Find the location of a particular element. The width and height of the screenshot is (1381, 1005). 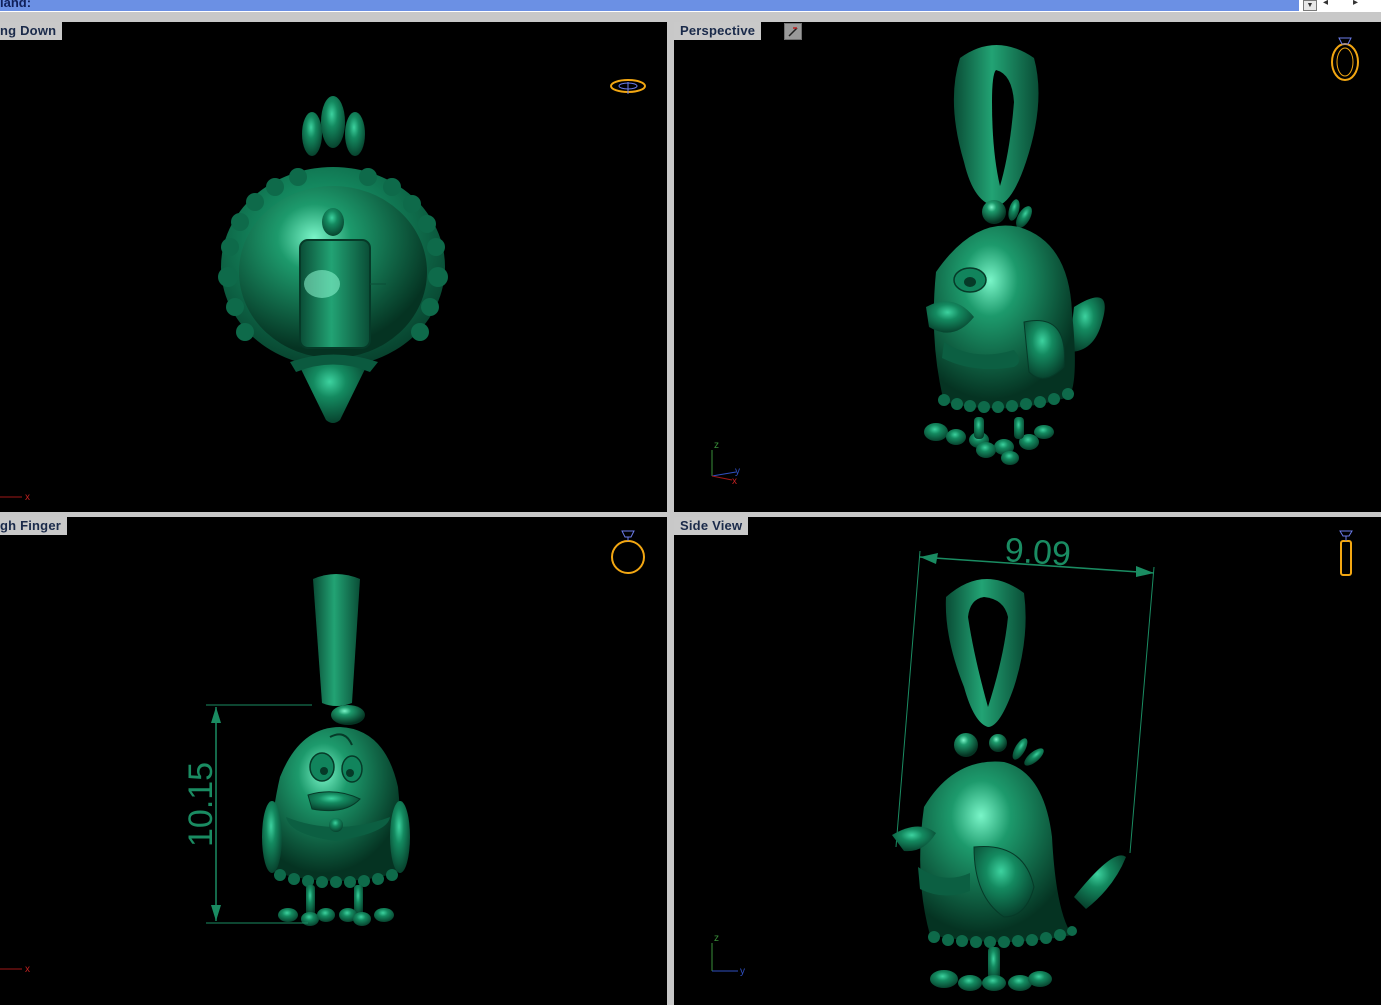

scroll-left-icon: ◂ is located at coordinates (1325, 4).